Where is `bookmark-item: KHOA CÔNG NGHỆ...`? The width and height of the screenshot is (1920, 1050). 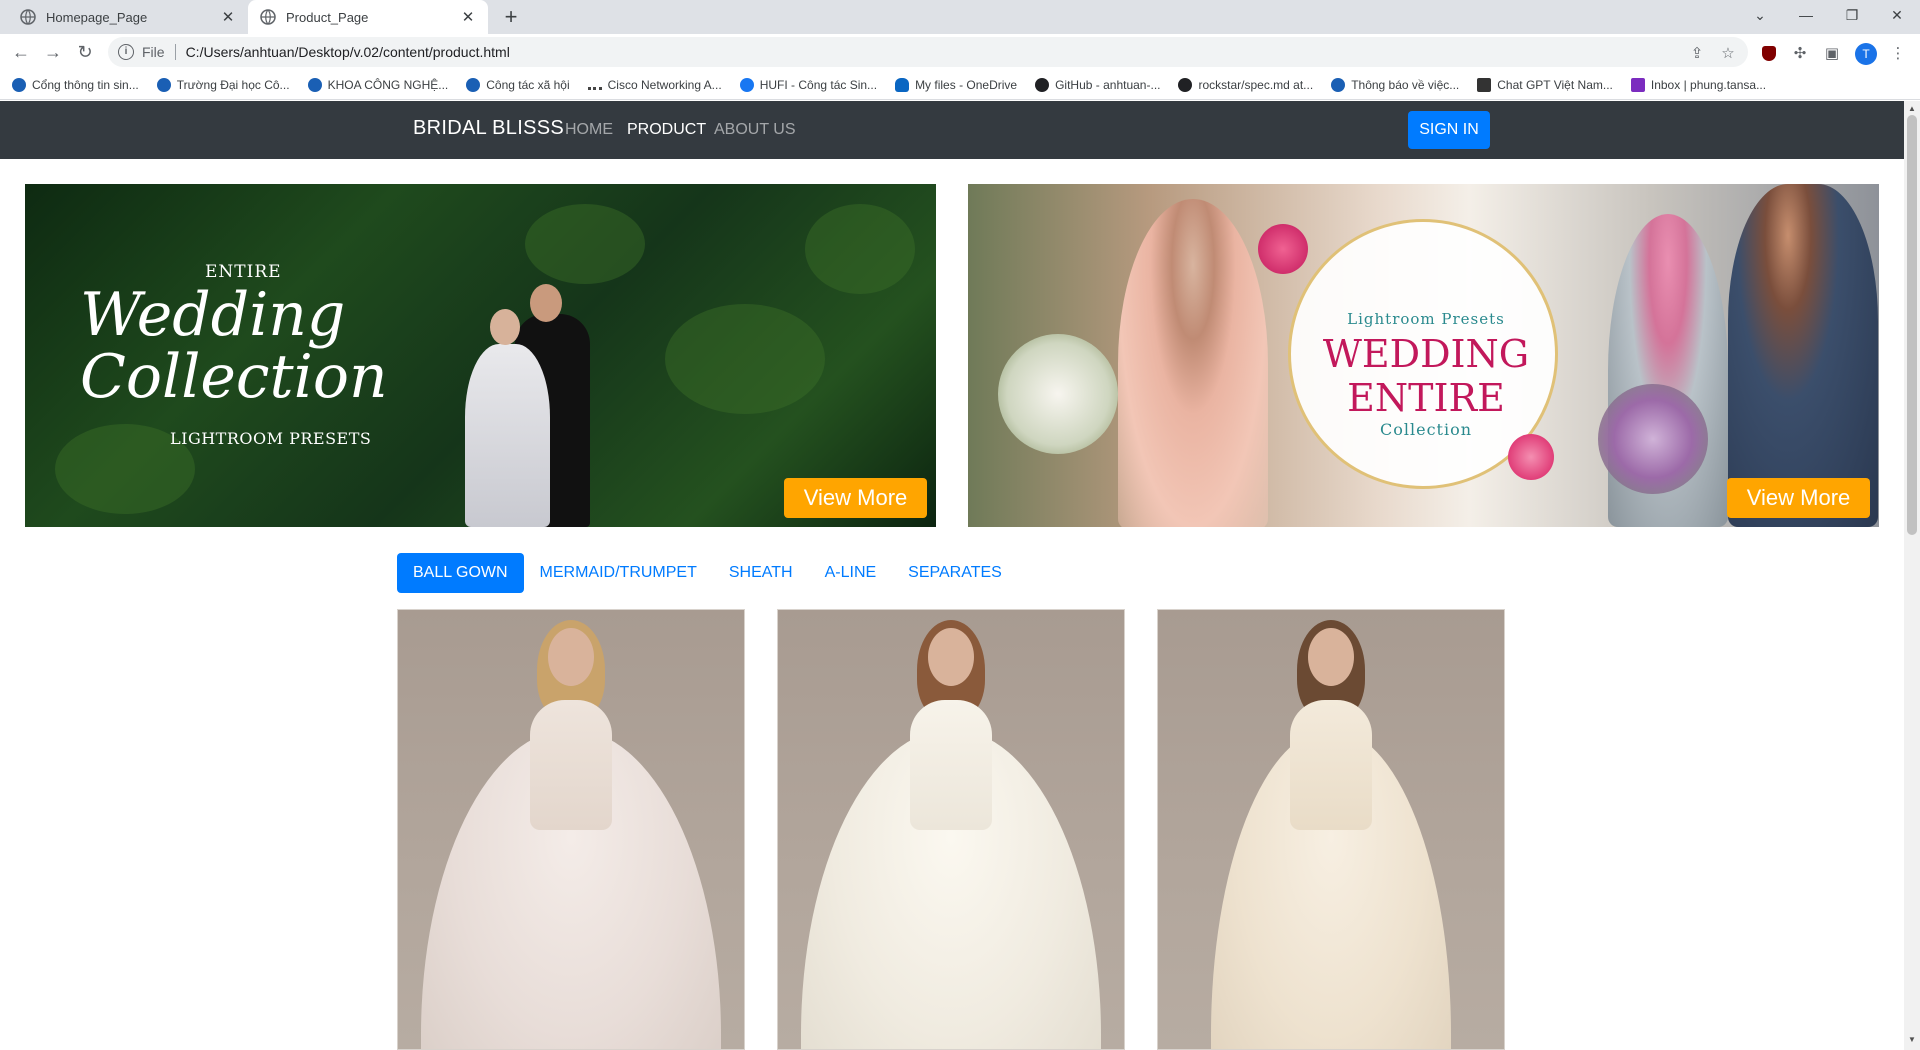 bookmark-item: KHOA CÔNG NGHỆ... is located at coordinates (377, 84).